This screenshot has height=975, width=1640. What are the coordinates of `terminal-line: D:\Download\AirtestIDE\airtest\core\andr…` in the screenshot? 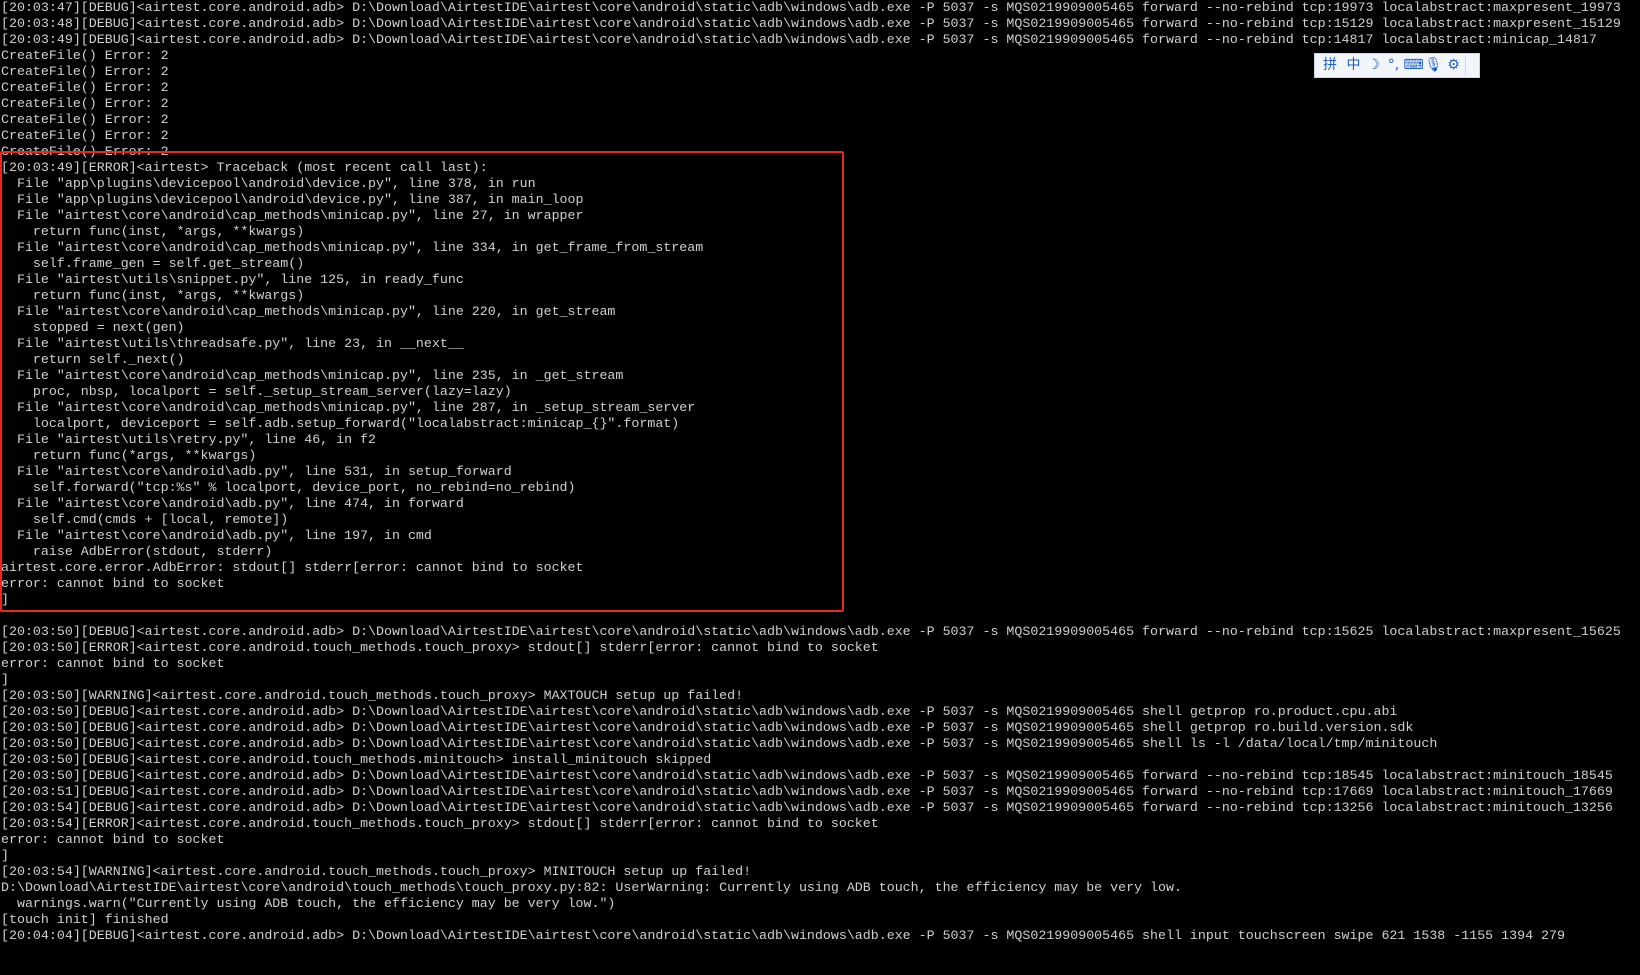 It's located at (591, 887).